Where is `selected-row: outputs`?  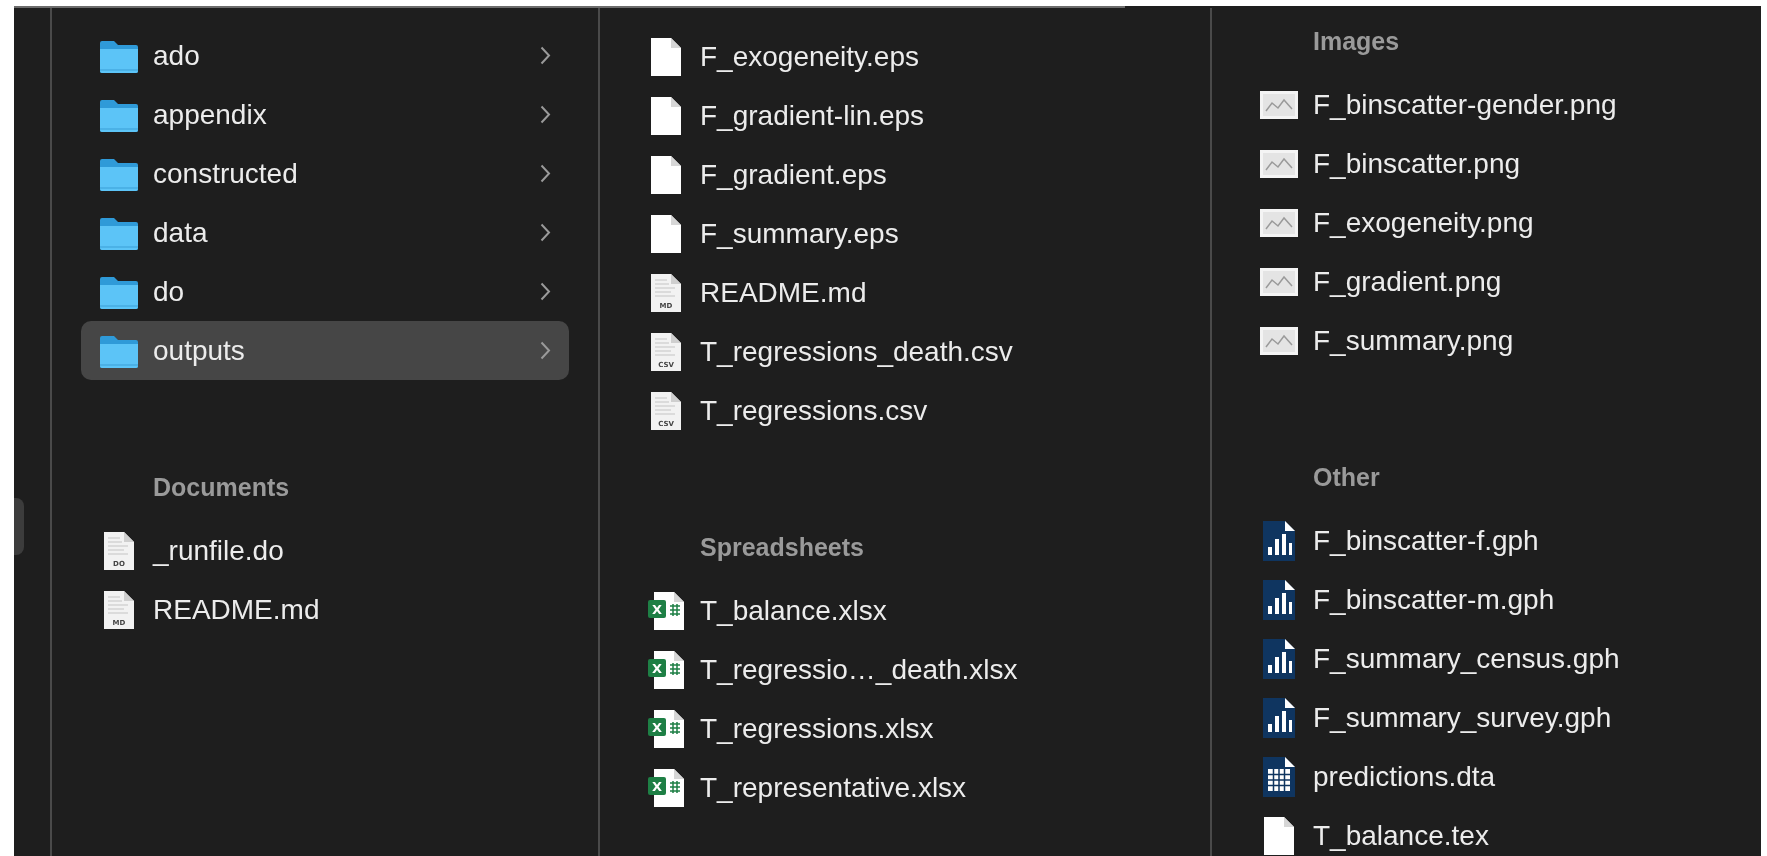
selected-row: outputs is located at coordinates (325, 350).